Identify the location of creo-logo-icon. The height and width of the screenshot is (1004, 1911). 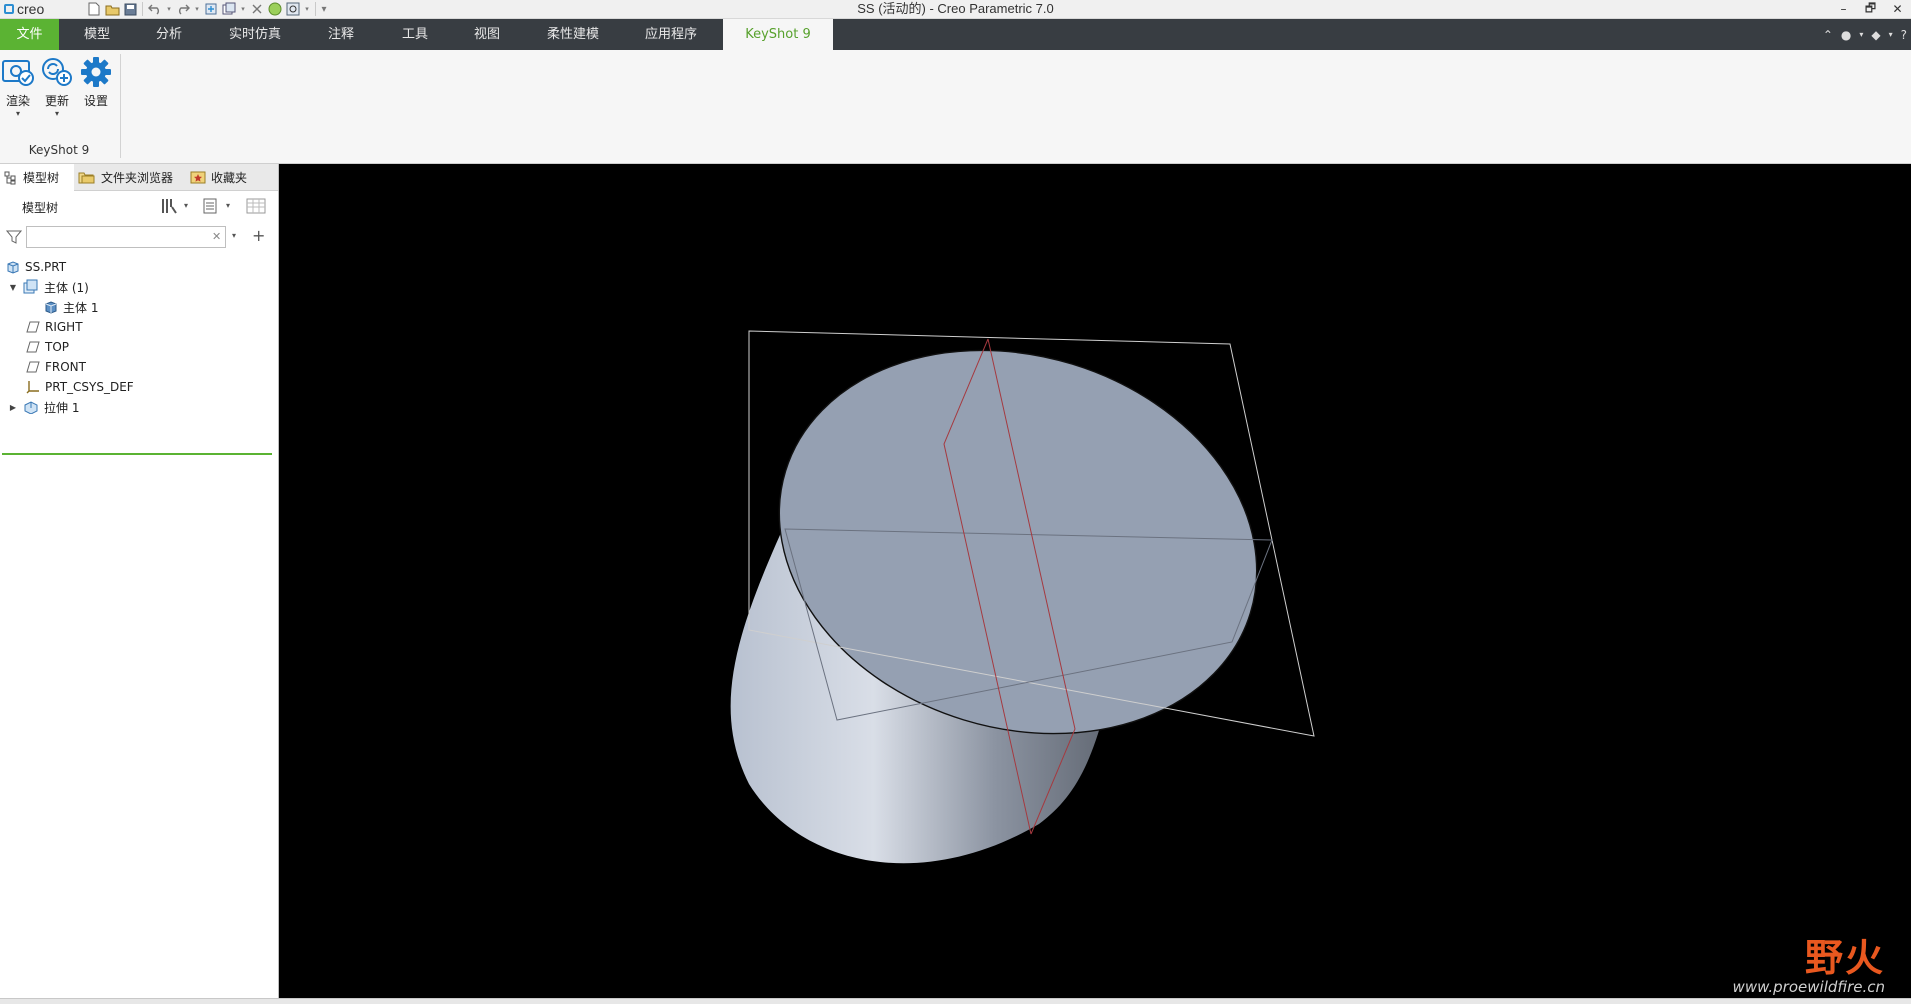
(9, 9).